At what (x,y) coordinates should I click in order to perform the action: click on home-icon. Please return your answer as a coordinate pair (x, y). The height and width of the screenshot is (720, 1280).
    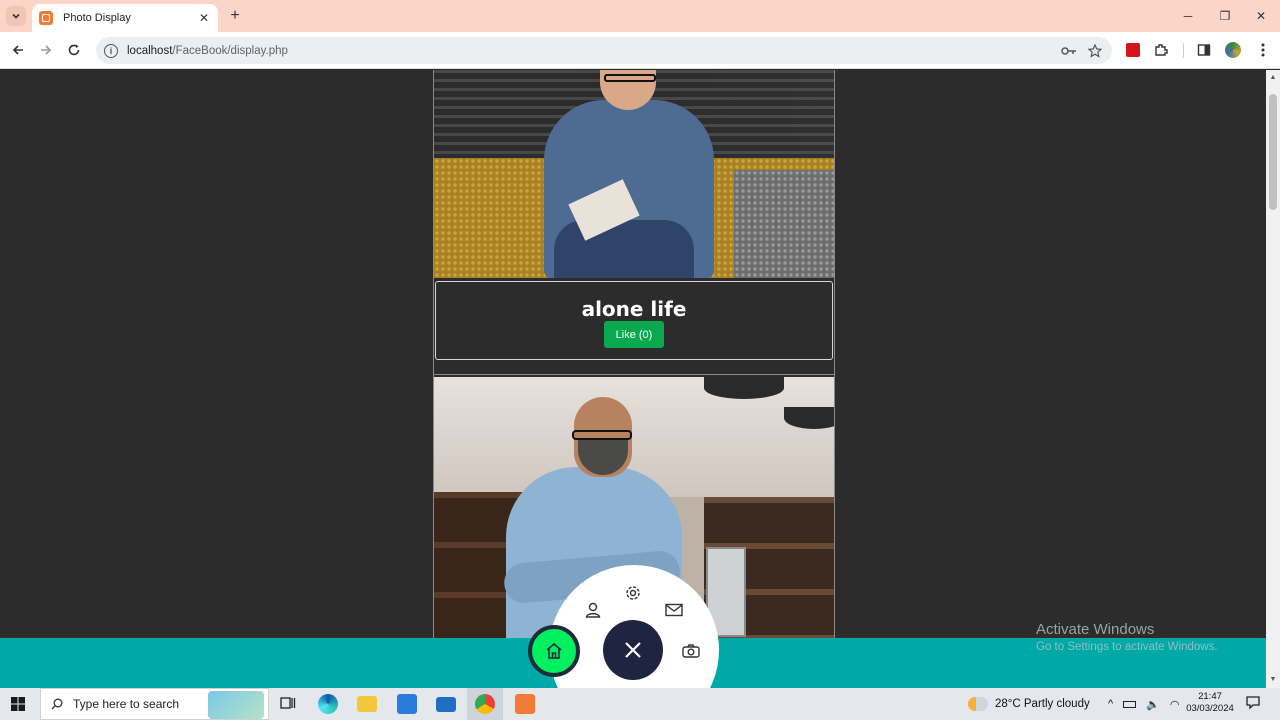
    Looking at the image, I should click on (554, 651).